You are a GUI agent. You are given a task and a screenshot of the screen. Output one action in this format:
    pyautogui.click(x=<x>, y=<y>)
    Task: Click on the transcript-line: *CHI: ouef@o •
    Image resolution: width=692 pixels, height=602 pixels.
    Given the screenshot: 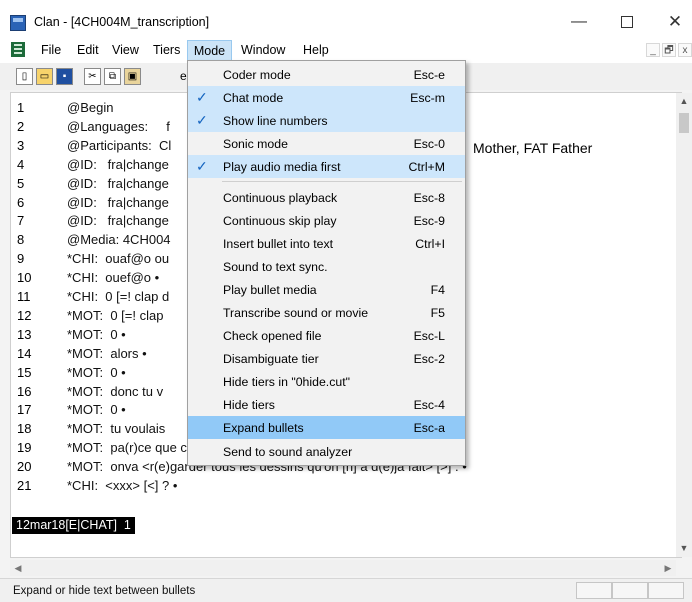 What is the action you would take?
    pyautogui.click(x=113, y=277)
    